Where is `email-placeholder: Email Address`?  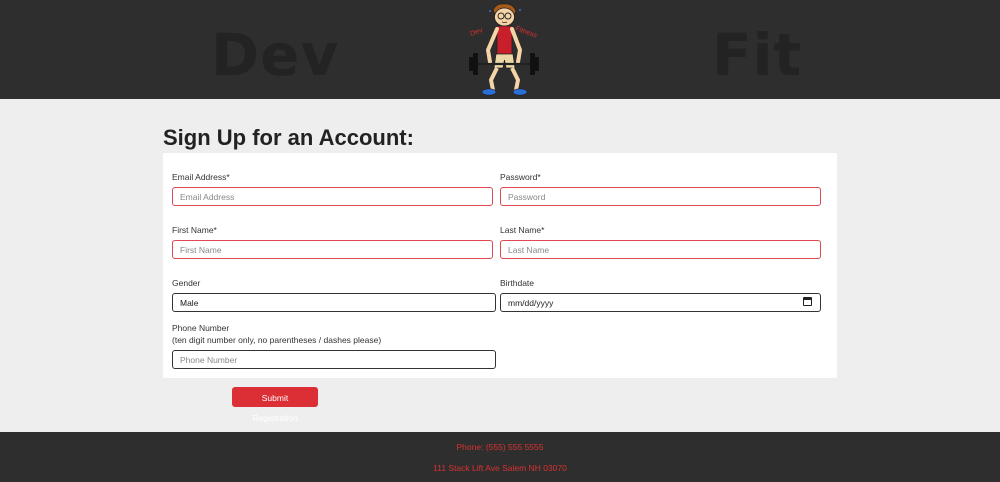 email-placeholder: Email Address is located at coordinates (207, 197).